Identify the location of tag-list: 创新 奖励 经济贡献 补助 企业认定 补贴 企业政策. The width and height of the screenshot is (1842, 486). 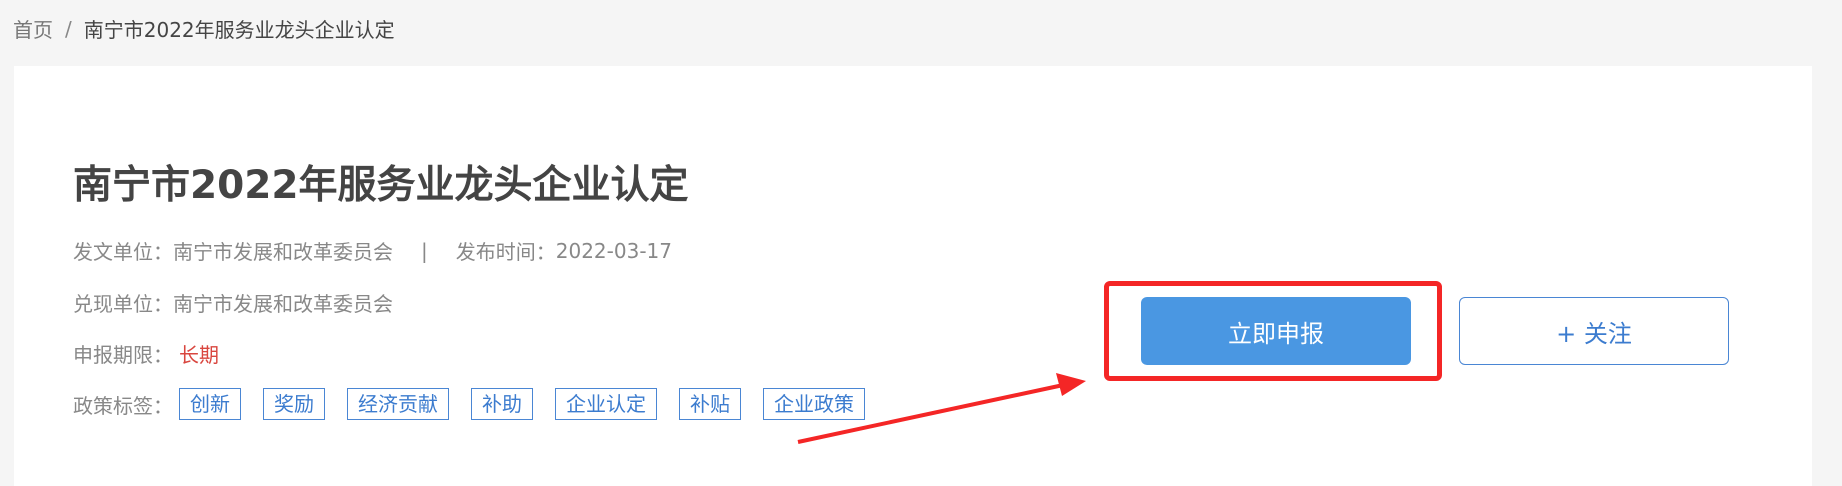
(533, 404).